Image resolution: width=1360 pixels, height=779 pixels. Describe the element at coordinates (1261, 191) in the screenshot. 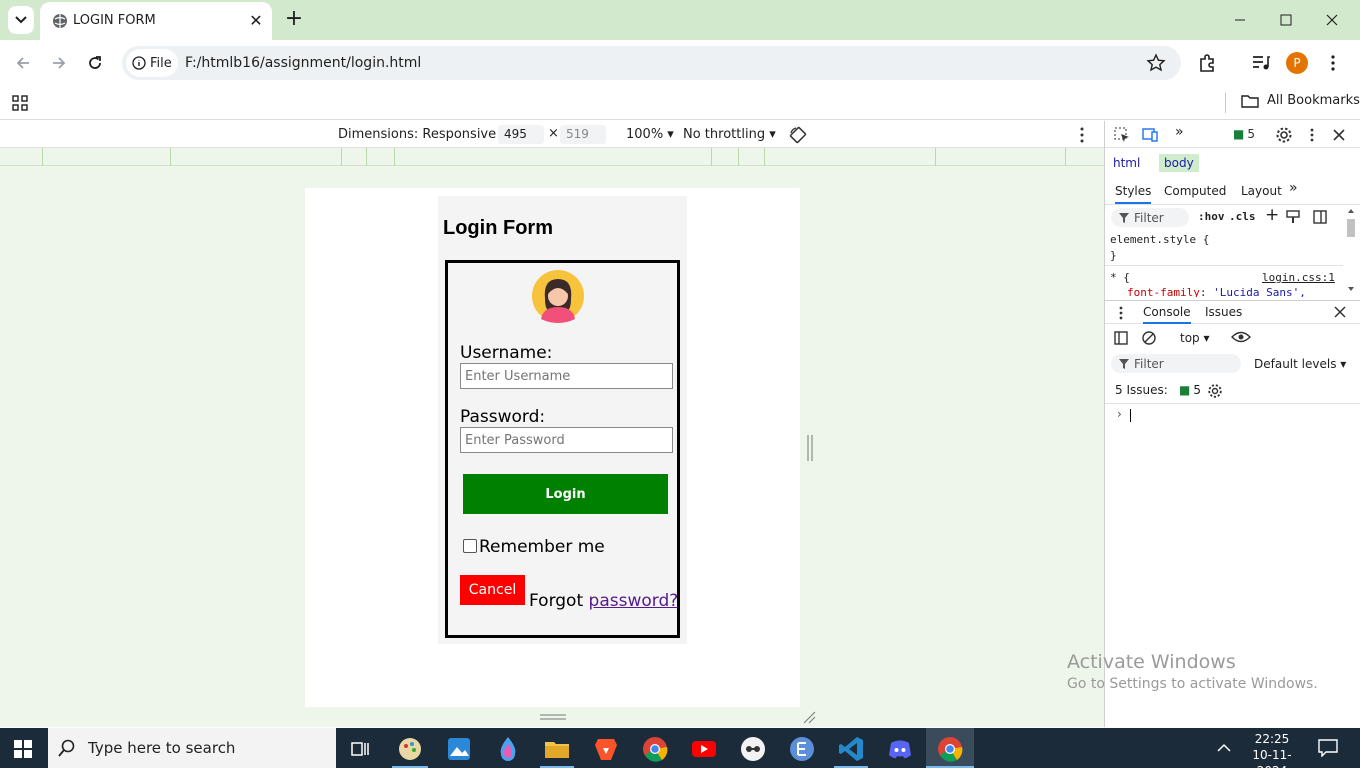

I see `tab-layout: Layout` at that location.